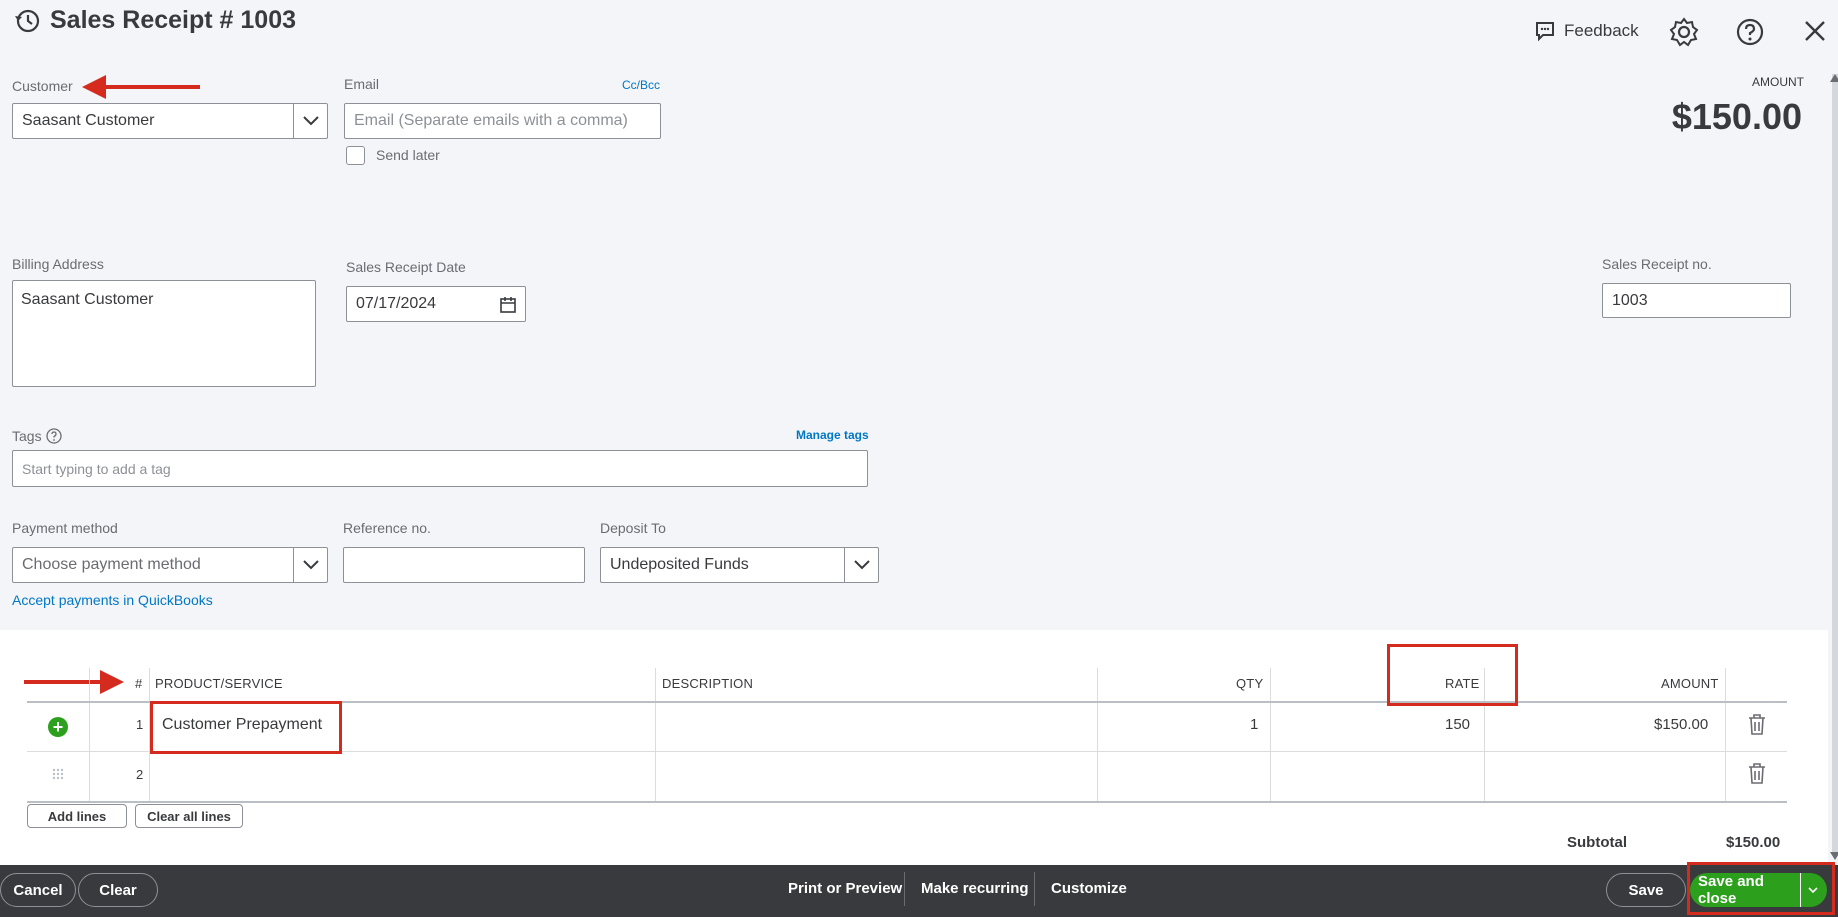  I want to click on subtotal-label: Subtotal, so click(1597, 842).